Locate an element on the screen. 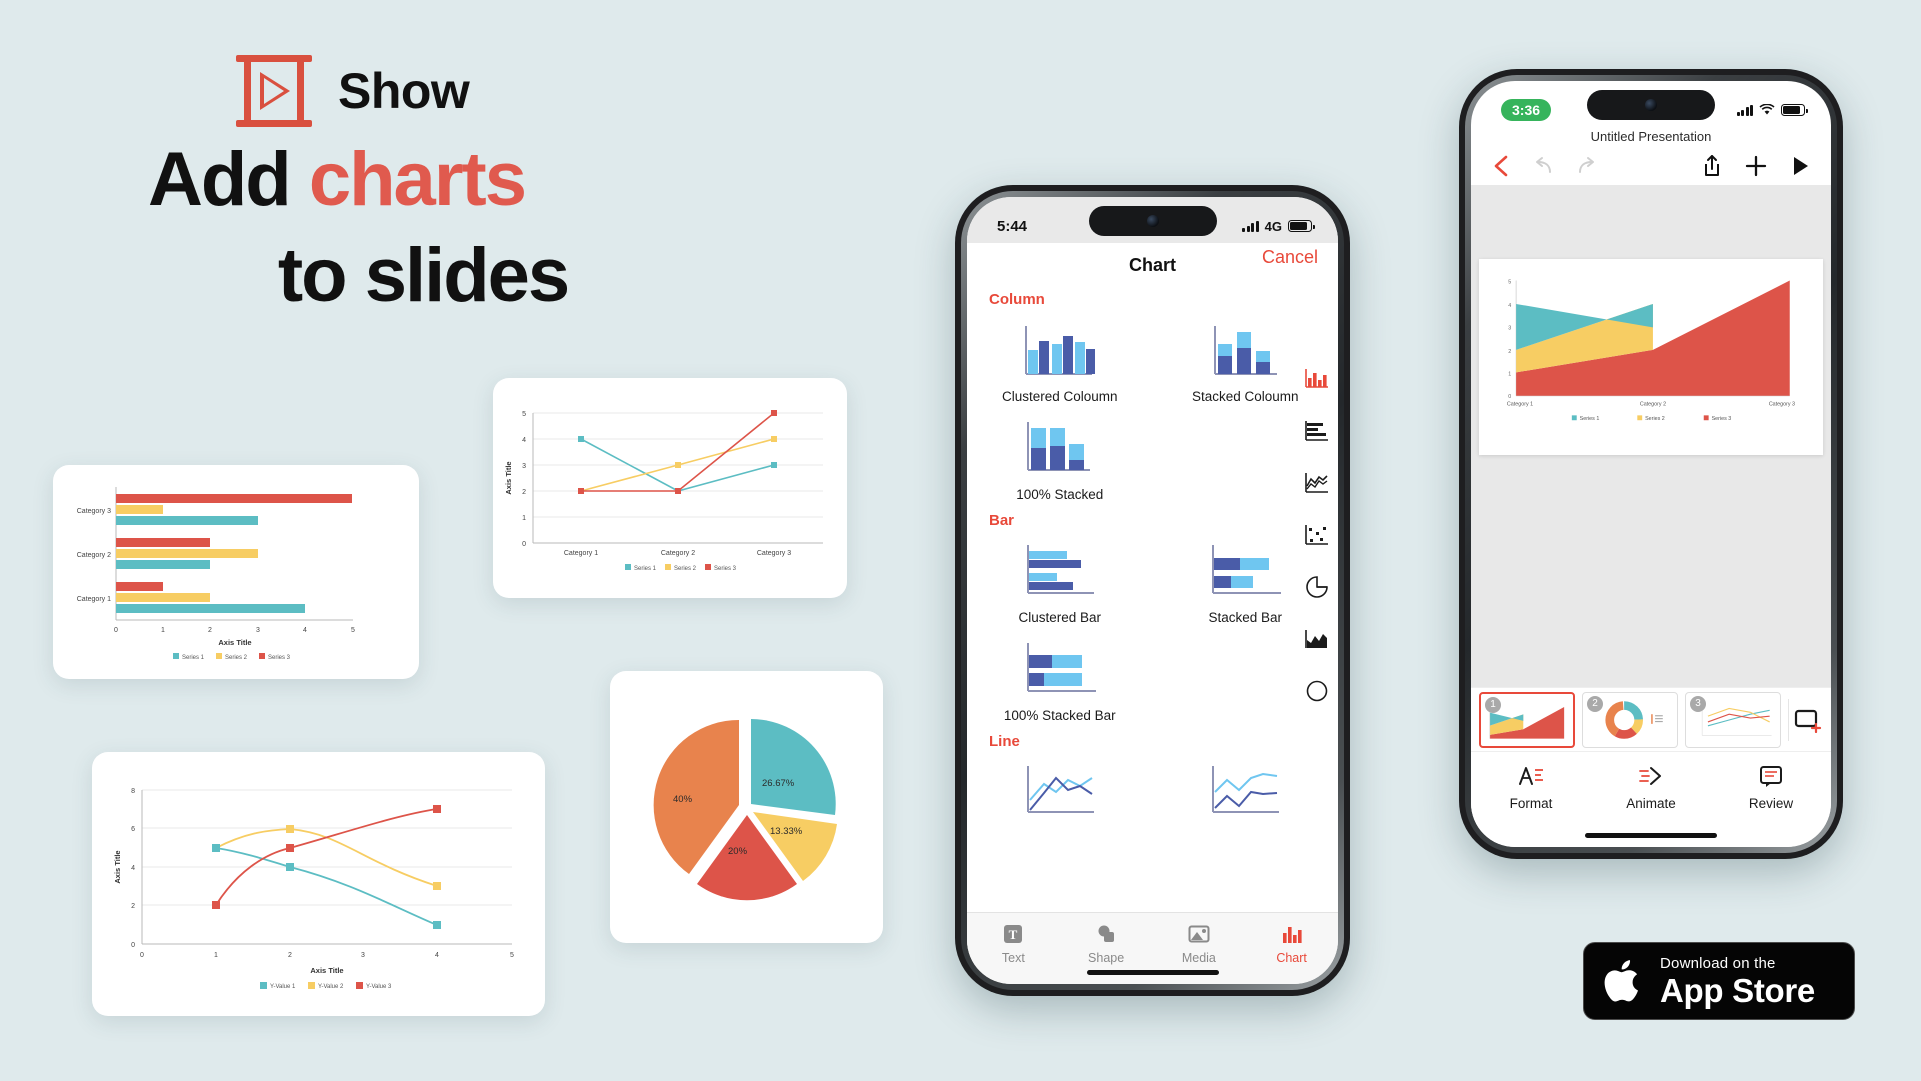 The image size is (1921, 1081). clustered-column-thumb is located at coordinates (1059, 350).